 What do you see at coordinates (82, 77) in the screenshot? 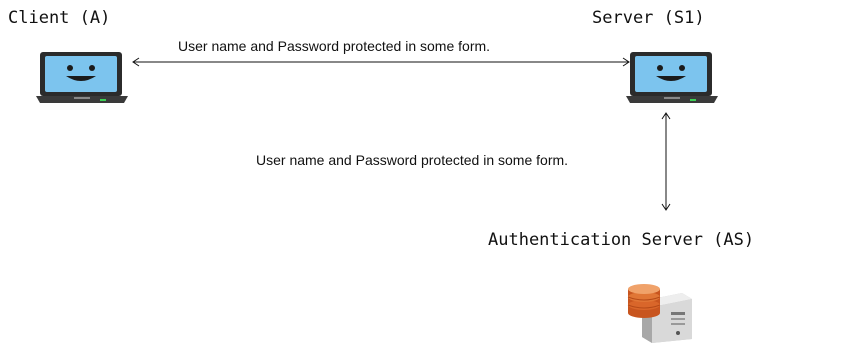
I see `client-laptop-icon` at bounding box center [82, 77].